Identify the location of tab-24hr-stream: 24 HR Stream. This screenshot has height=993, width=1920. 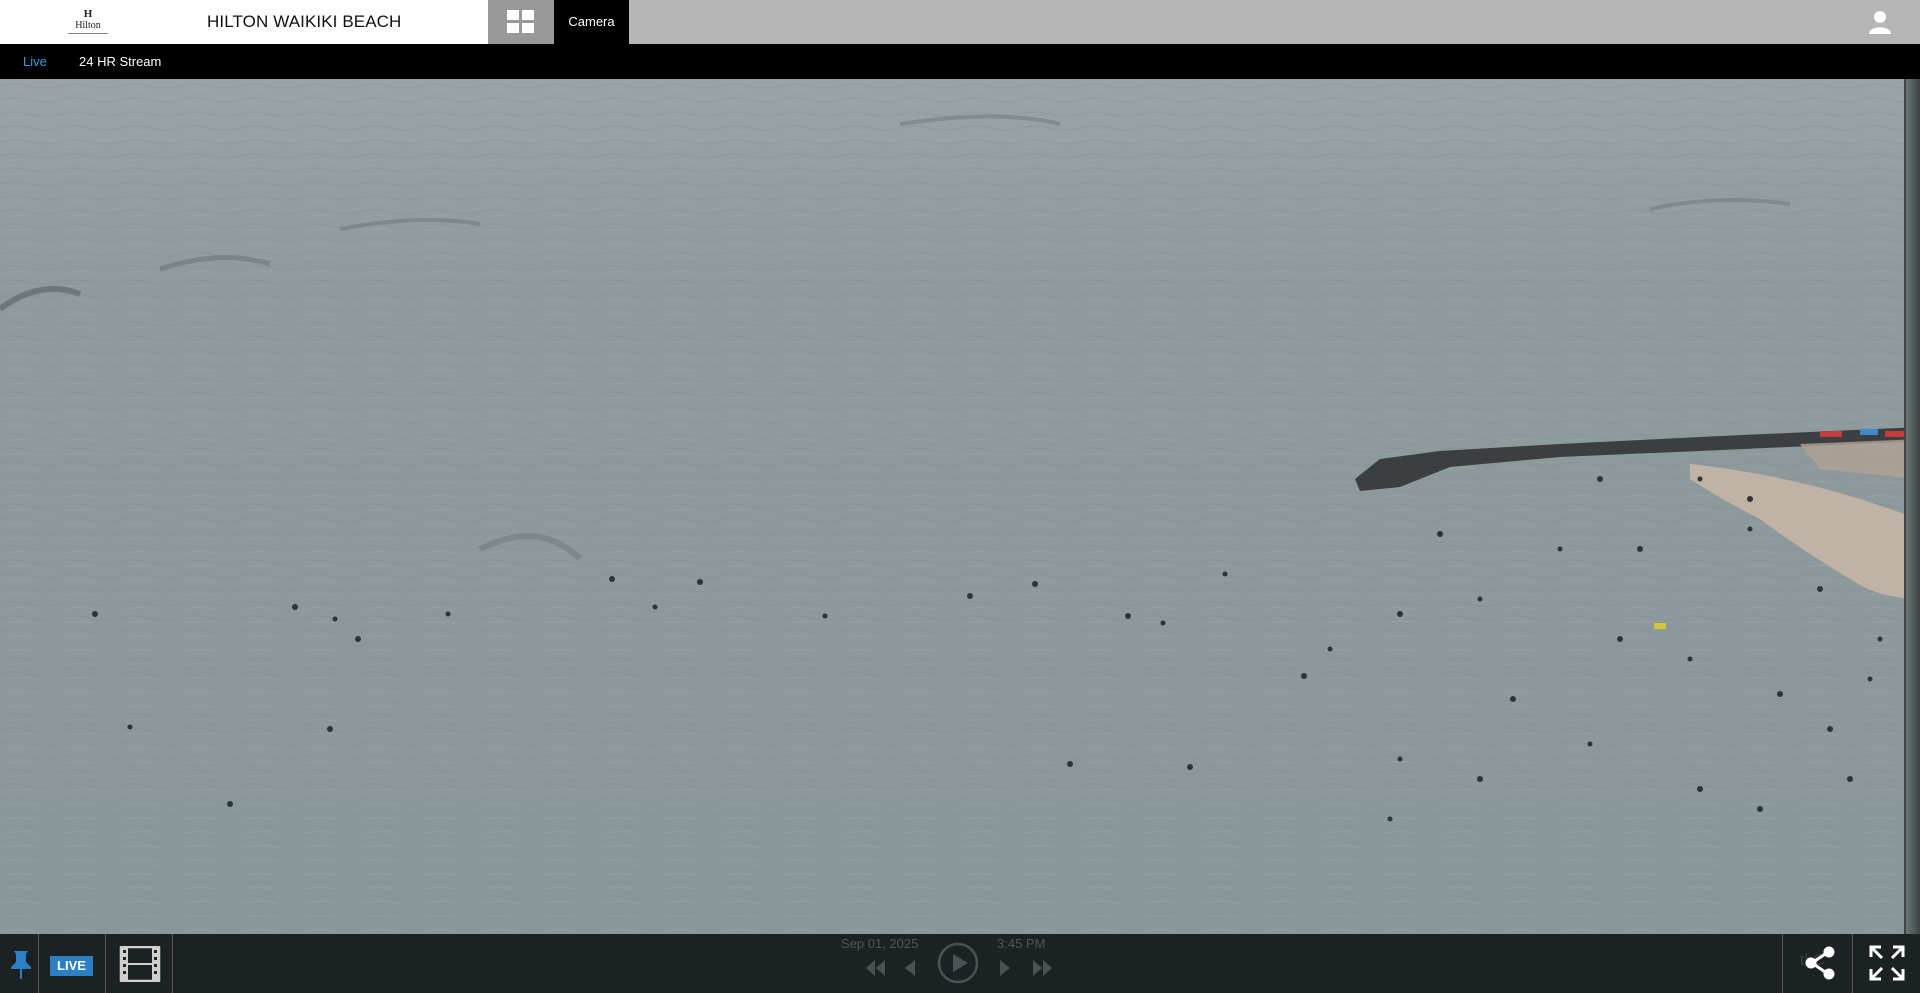
(120, 61).